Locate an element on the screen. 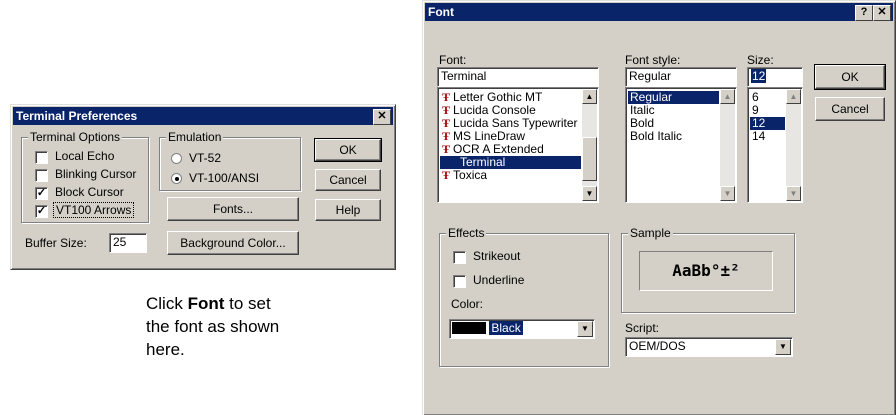 The width and height of the screenshot is (896, 415). caption-bold: Font is located at coordinates (206, 303).